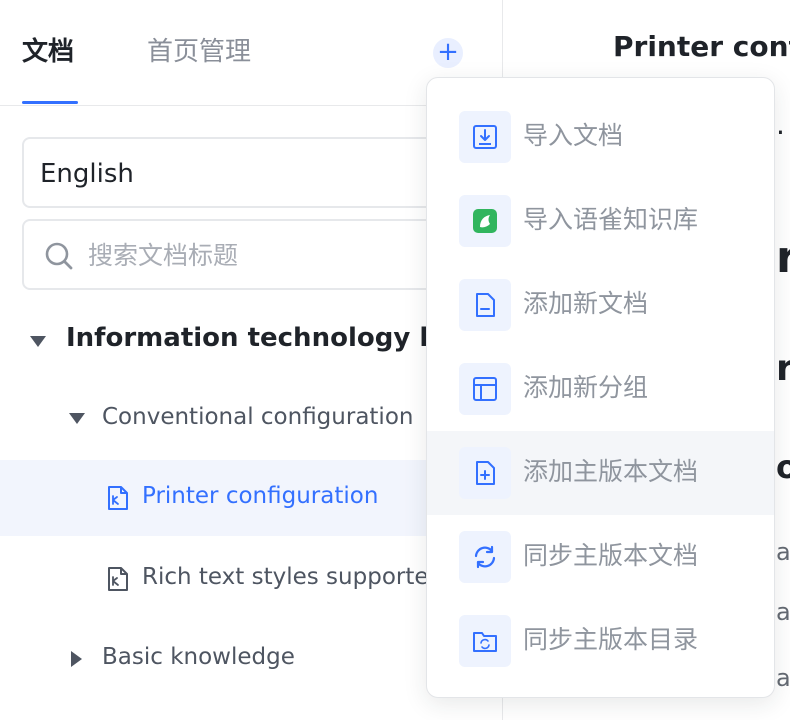  What do you see at coordinates (783, 552) in the screenshot?
I see `doc-text-fragment: a` at bounding box center [783, 552].